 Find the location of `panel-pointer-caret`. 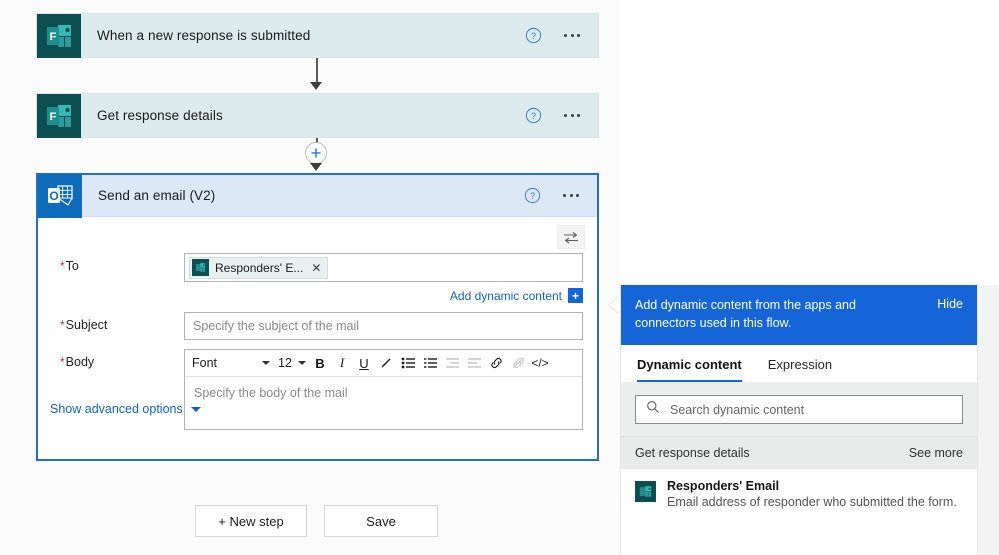

panel-pointer-caret is located at coordinates (614, 305).